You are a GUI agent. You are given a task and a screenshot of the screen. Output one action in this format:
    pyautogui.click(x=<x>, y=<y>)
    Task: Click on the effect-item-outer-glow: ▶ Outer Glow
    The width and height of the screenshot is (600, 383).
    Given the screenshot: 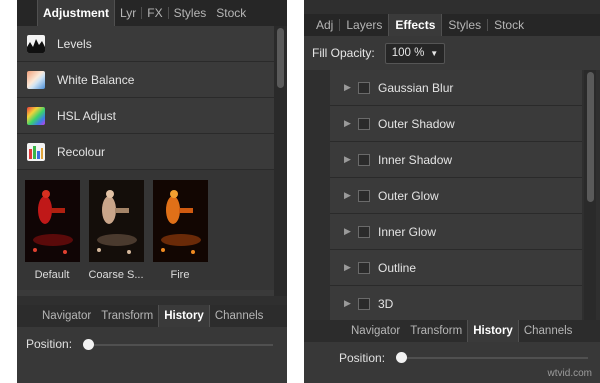 What is the action you would take?
    pyautogui.click(x=456, y=196)
    